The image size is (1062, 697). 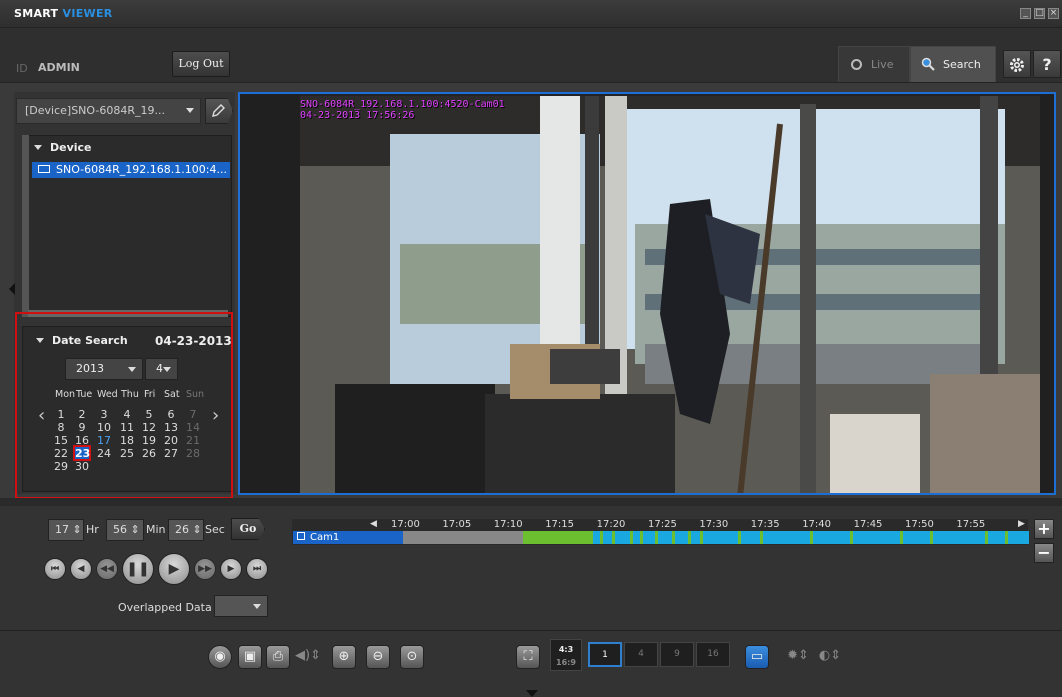 What do you see at coordinates (124, 405) in the screenshot?
I see `date-search-highlight-frame` at bounding box center [124, 405].